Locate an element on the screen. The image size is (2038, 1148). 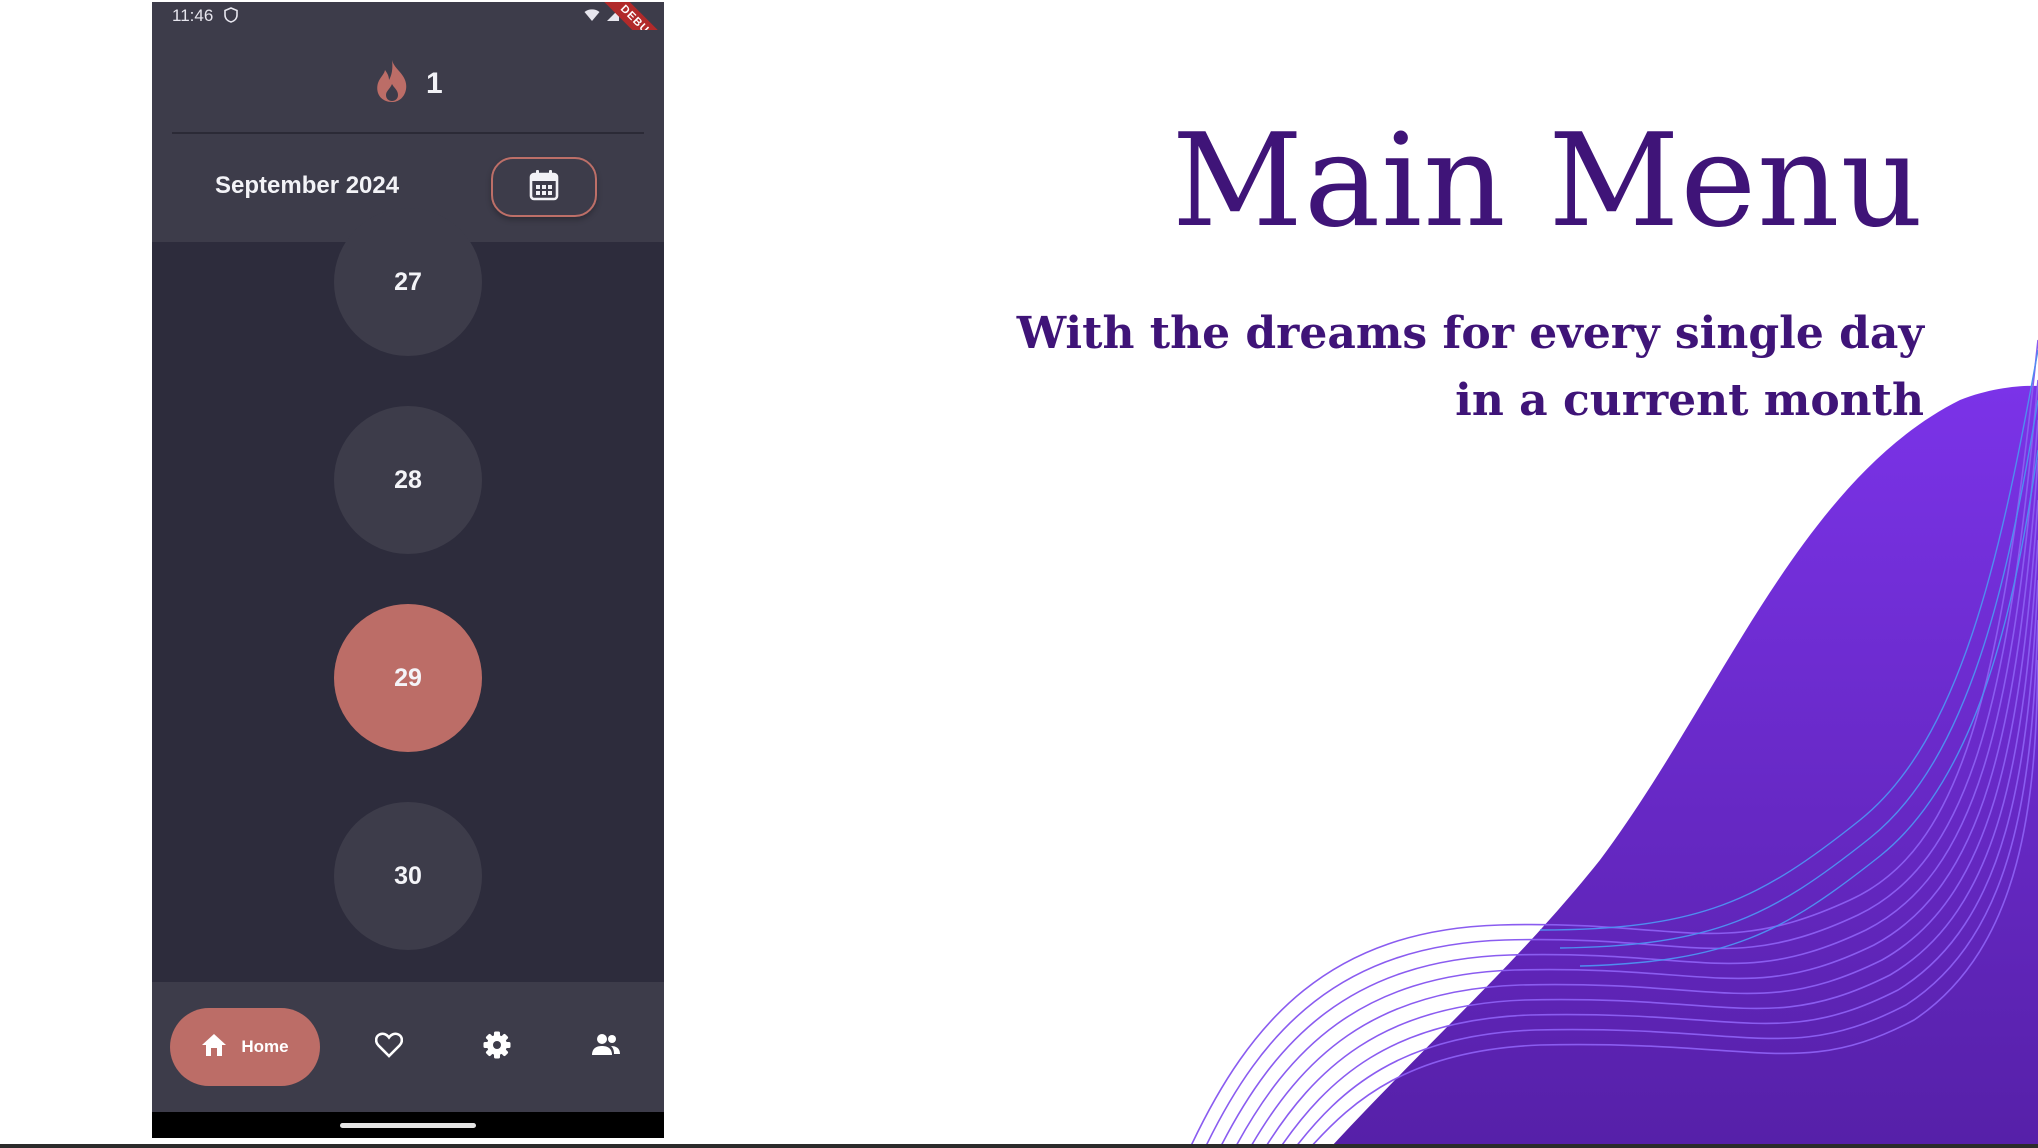
gear-icon is located at coordinates (497, 1047).